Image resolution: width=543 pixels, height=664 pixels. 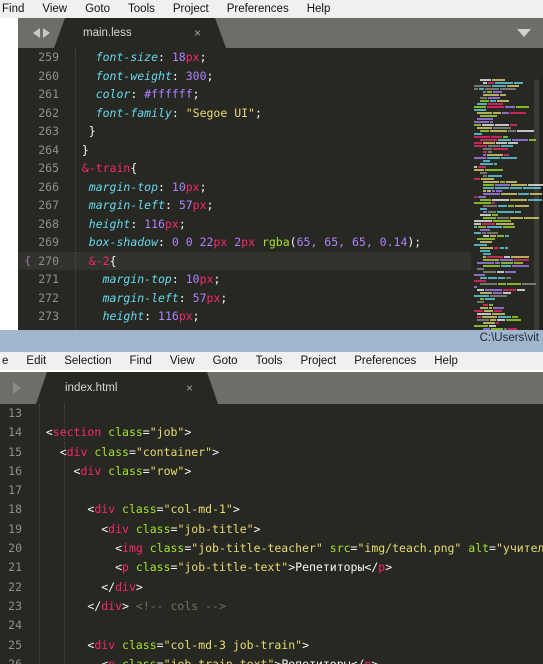 What do you see at coordinates (271, 413) in the screenshot?
I see `code-line: 13` at bounding box center [271, 413].